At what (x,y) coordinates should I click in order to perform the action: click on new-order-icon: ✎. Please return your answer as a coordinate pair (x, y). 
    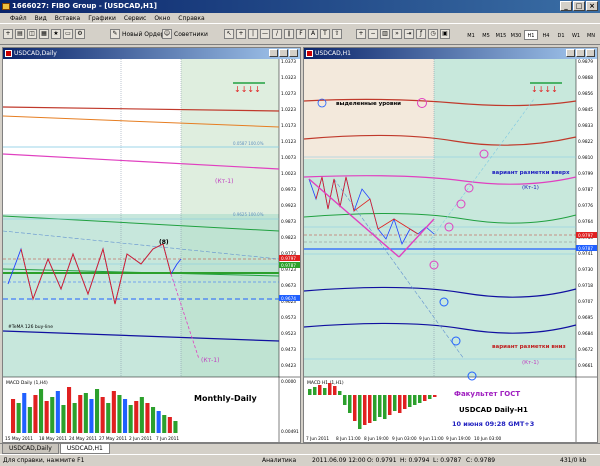
    Looking at the image, I should click on (115, 34).